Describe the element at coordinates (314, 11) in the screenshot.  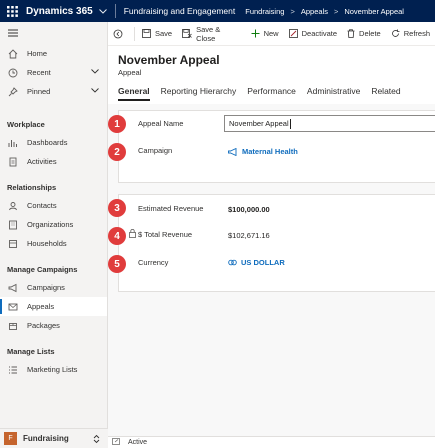
I see `breadcrumb-appeals: Appeals` at that location.